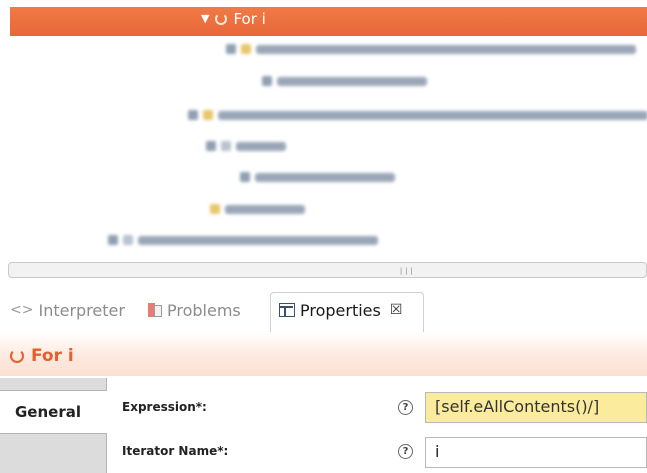 This screenshot has width=647, height=473. Describe the element at coordinates (175, 451) in the screenshot. I see `iterator-name-label: Iterator Name*:` at that location.